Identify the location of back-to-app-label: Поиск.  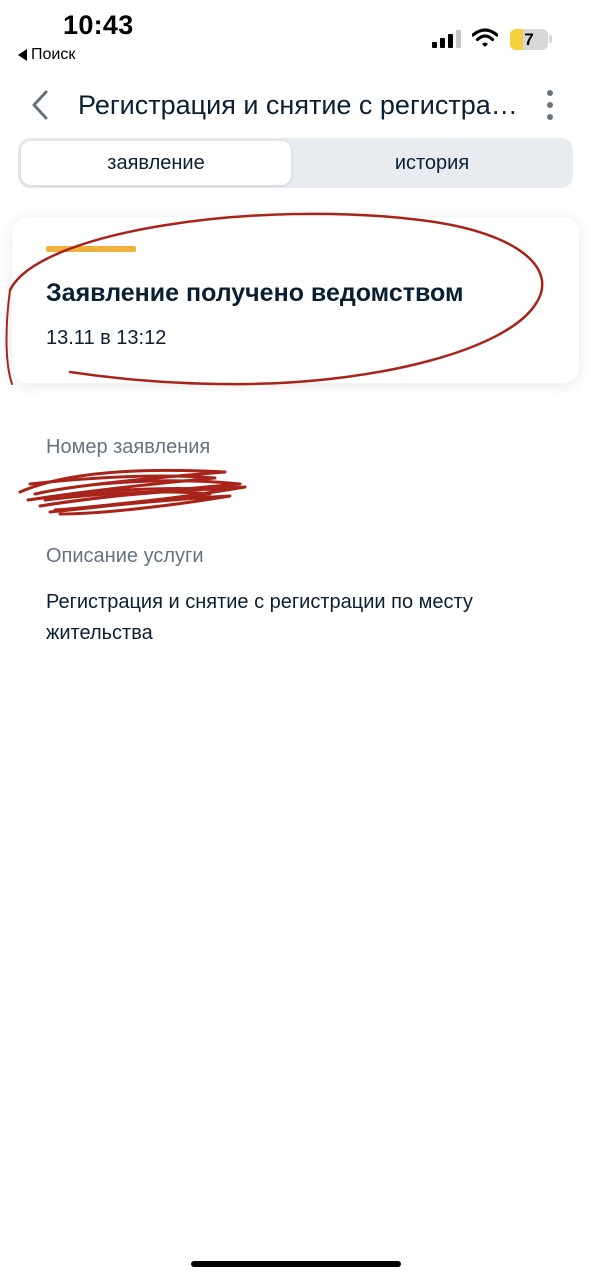
(53, 54).